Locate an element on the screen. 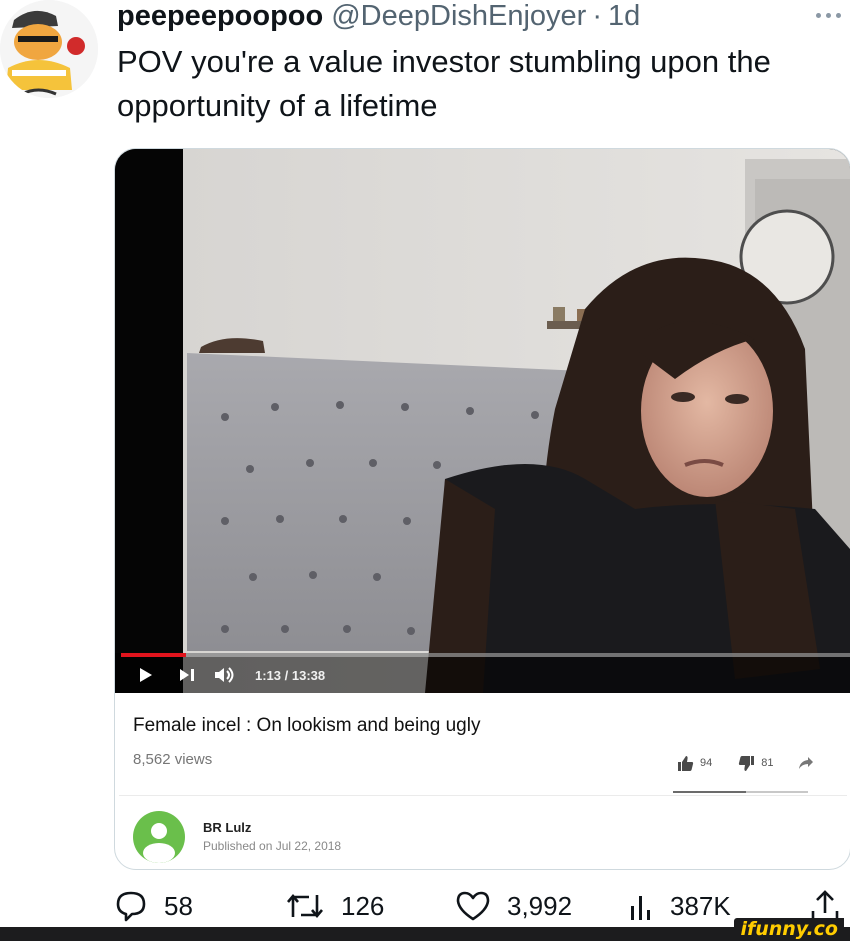  more-options-button is located at coordinates (828, 15).